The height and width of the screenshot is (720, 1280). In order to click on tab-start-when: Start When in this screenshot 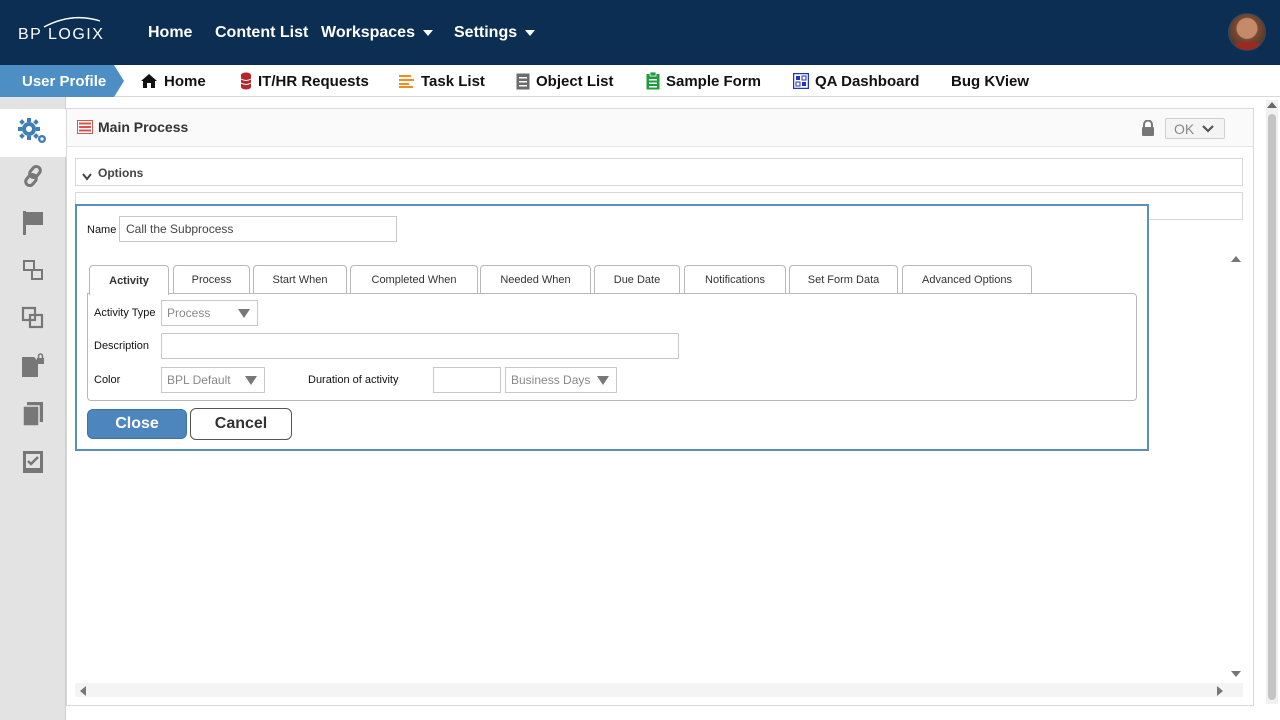, I will do `click(300, 279)`.